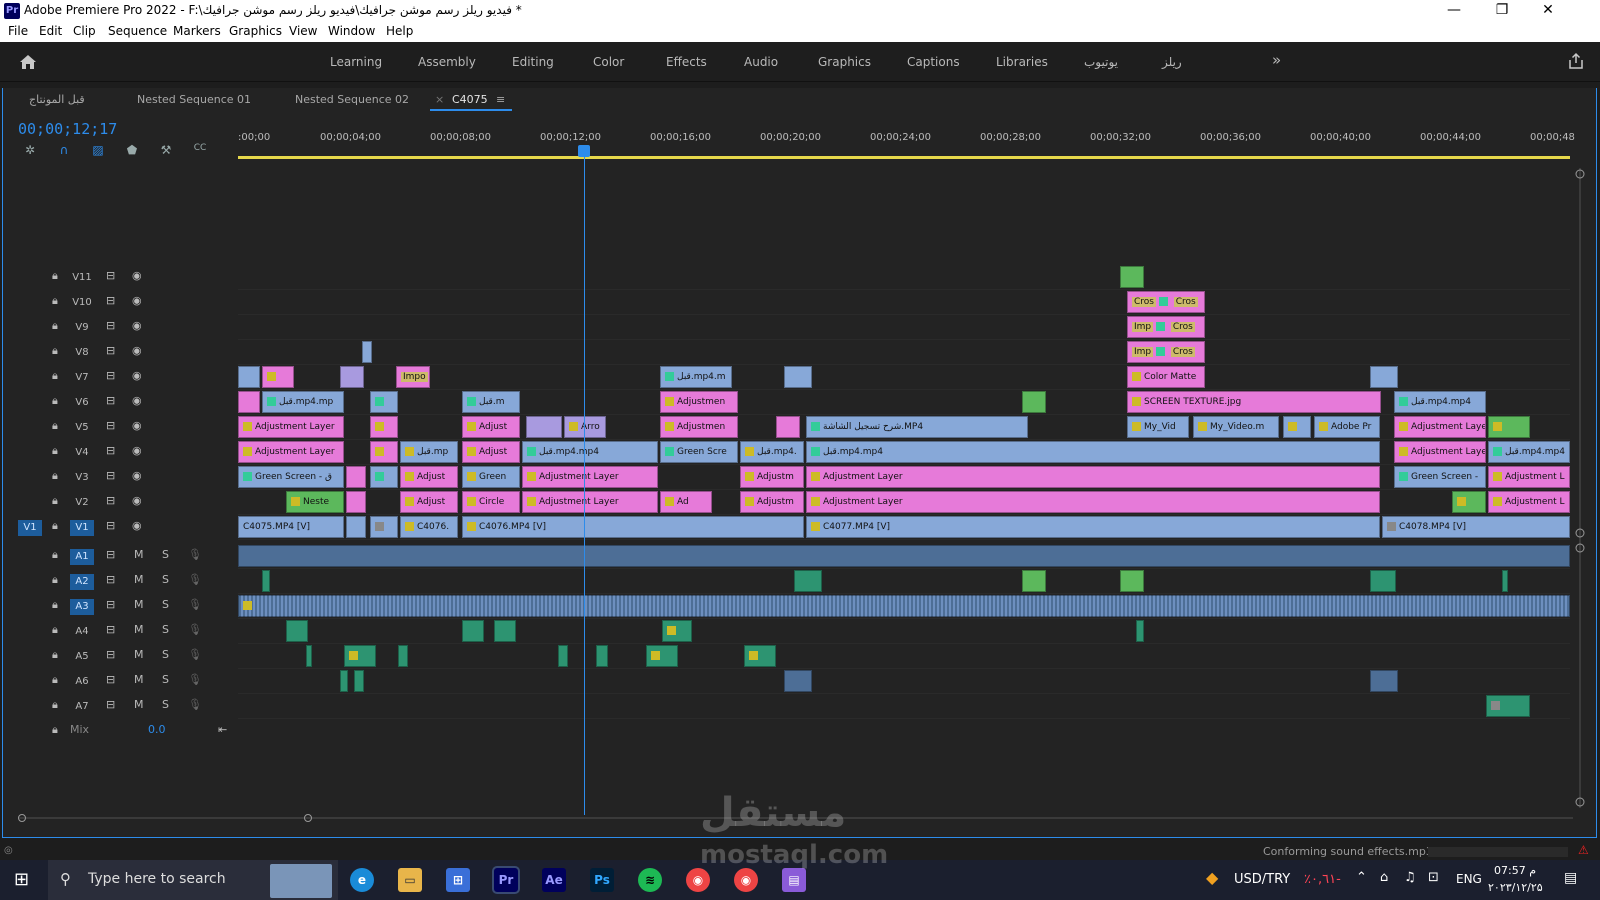 This screenshot has width=1600, height=900. I want to click on track-label: V5, so click(82, 428).